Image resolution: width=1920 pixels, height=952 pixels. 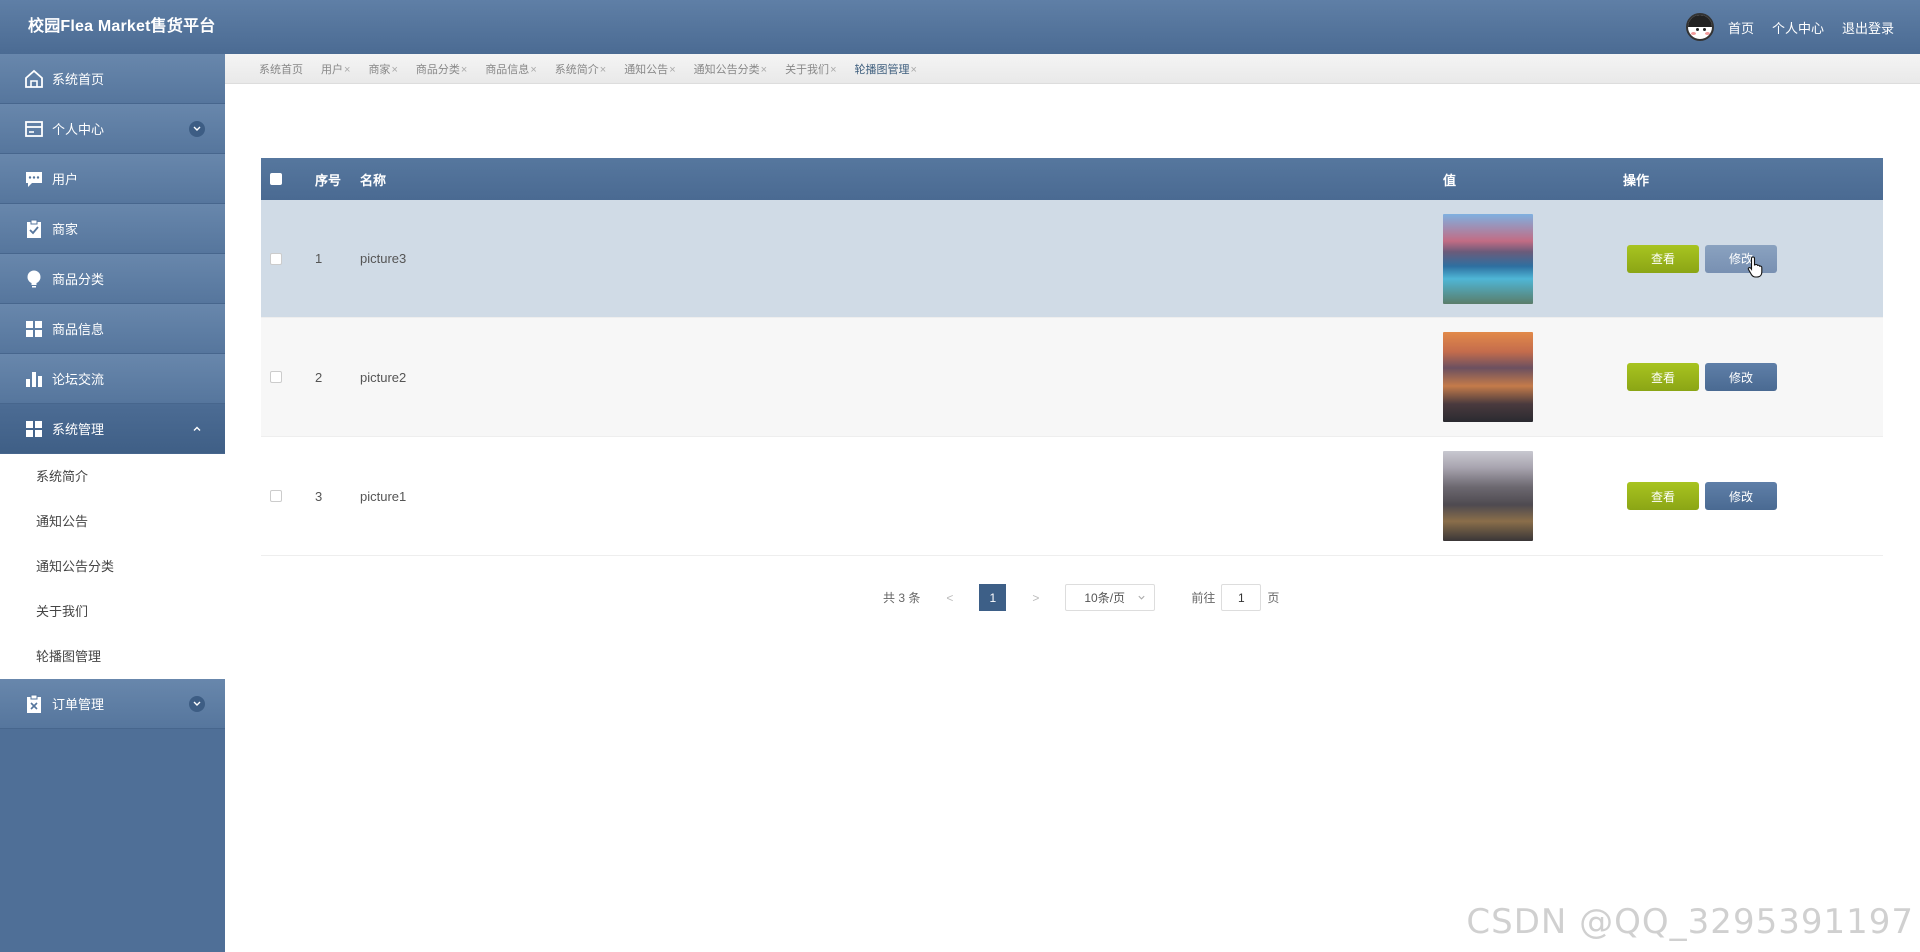 I want to click on page-size-select: 10条/页, so click(x=1110, y=597).